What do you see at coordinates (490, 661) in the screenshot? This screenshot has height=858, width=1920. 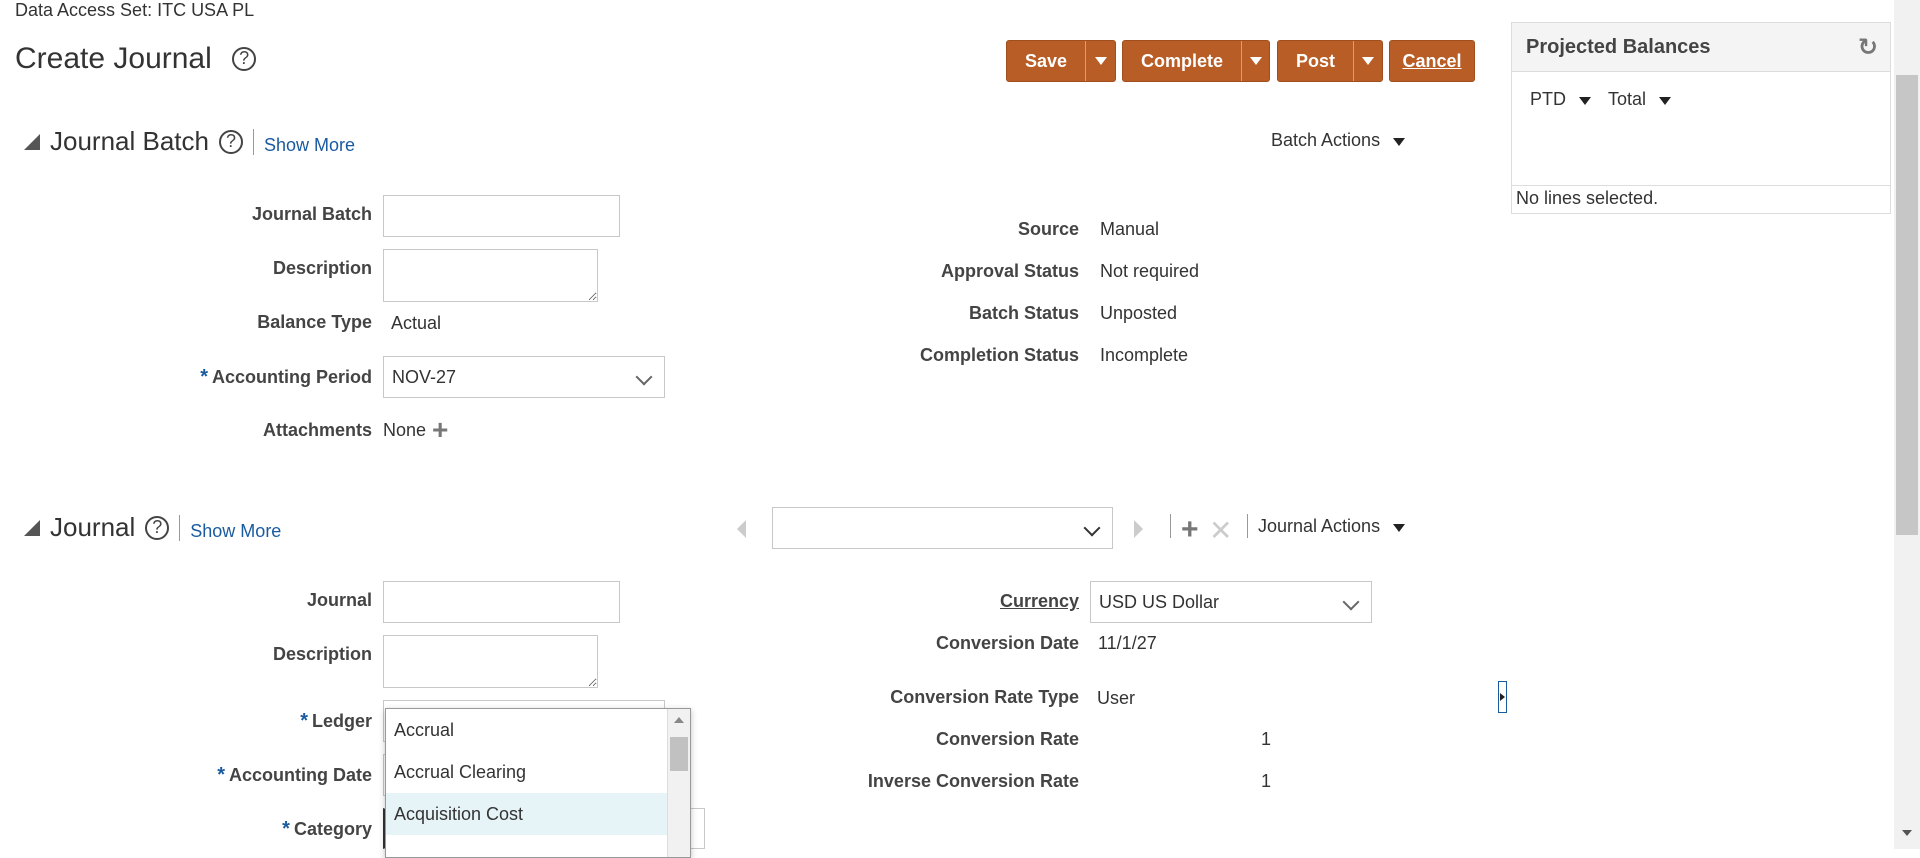 I see `journal-description-input` at bounding box center [490, 661].